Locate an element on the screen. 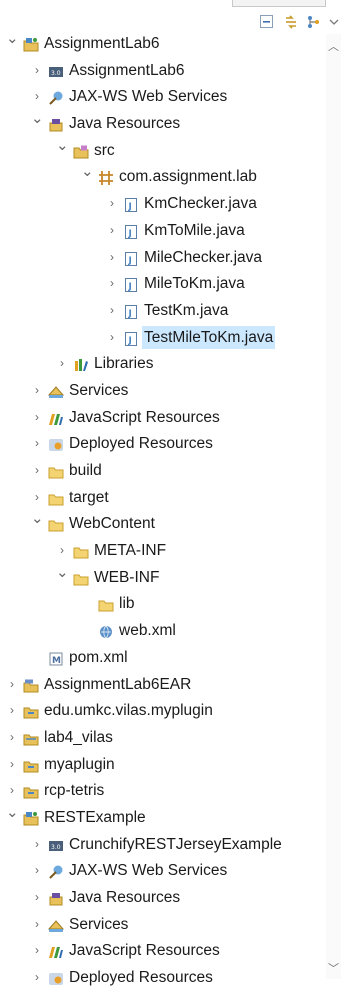 This screenshot has width=341, height=997. deployment-descriptor-icon: 3.0 is located at coordinates (56, 845).